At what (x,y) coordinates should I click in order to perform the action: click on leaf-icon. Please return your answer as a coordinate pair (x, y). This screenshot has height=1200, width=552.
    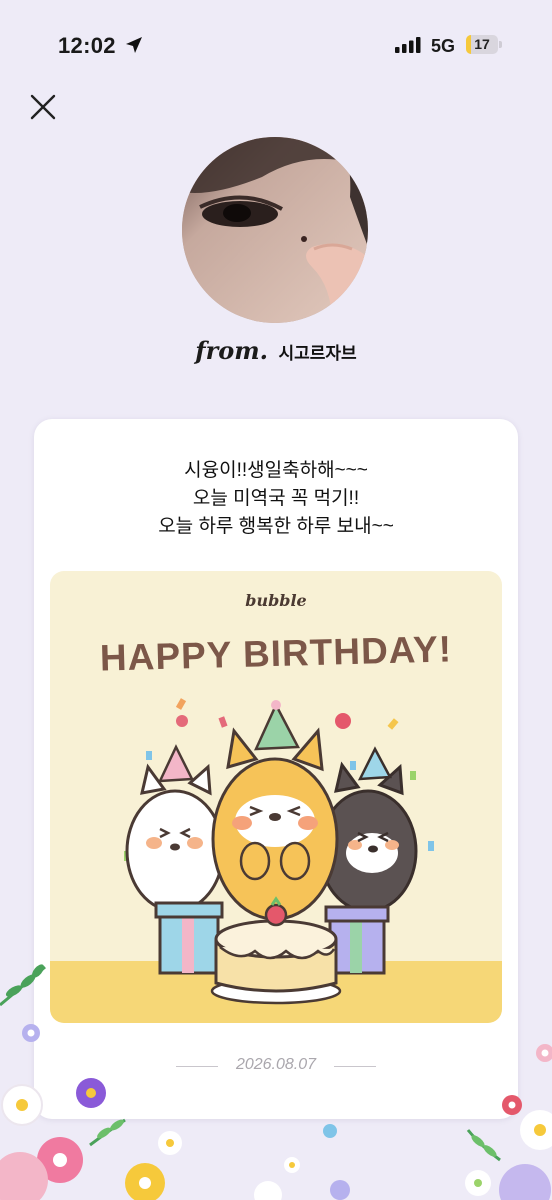
    Looking at the image, I should click on (295, 1140).